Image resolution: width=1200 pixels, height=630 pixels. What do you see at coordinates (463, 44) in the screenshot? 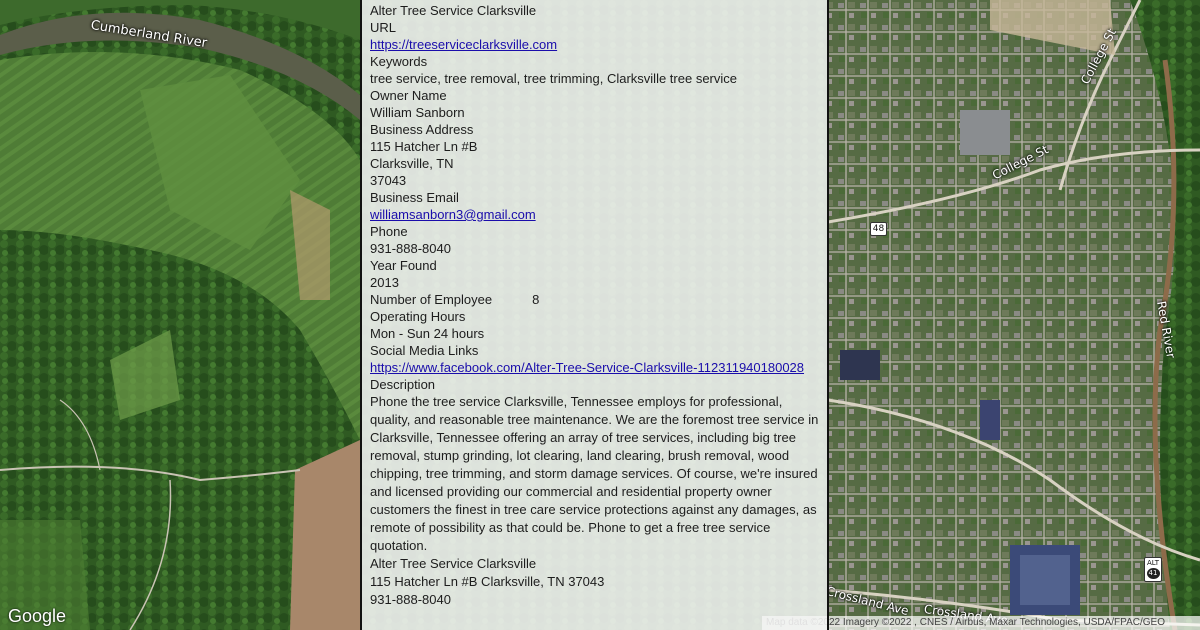
I see `url-link: https://treeserviceclarksville.com` at bounding box center [463, 44].